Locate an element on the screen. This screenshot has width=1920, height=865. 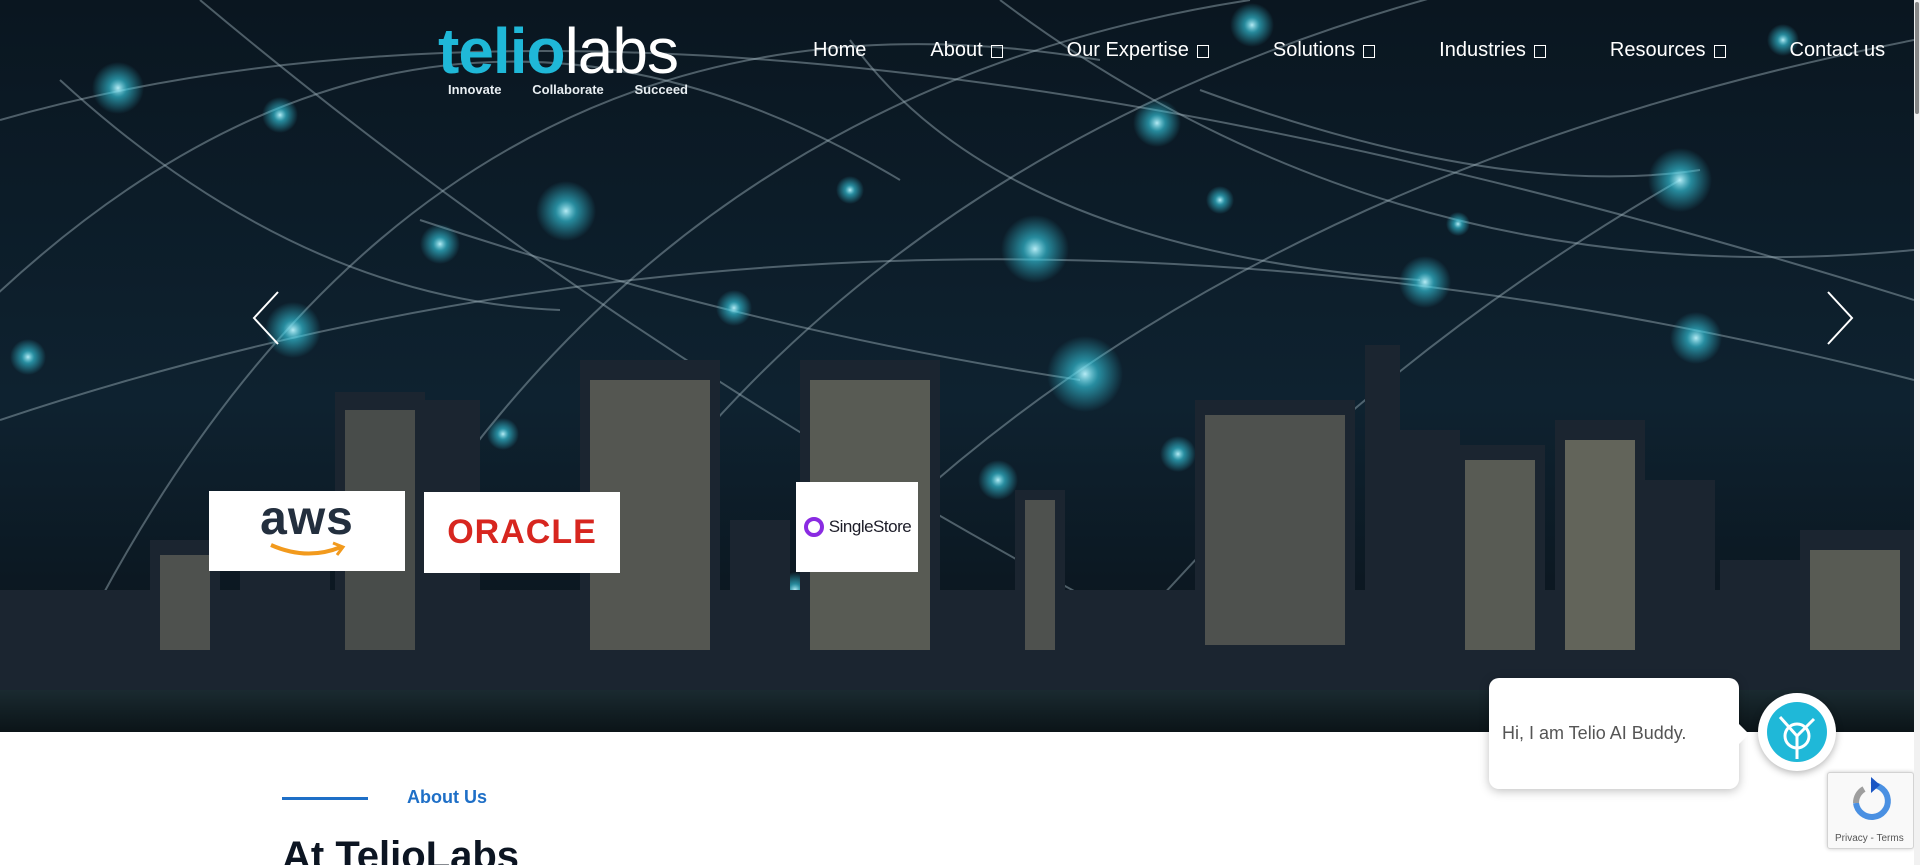
singlestore-logo: SingleStore is located at coordinates (857, 527).